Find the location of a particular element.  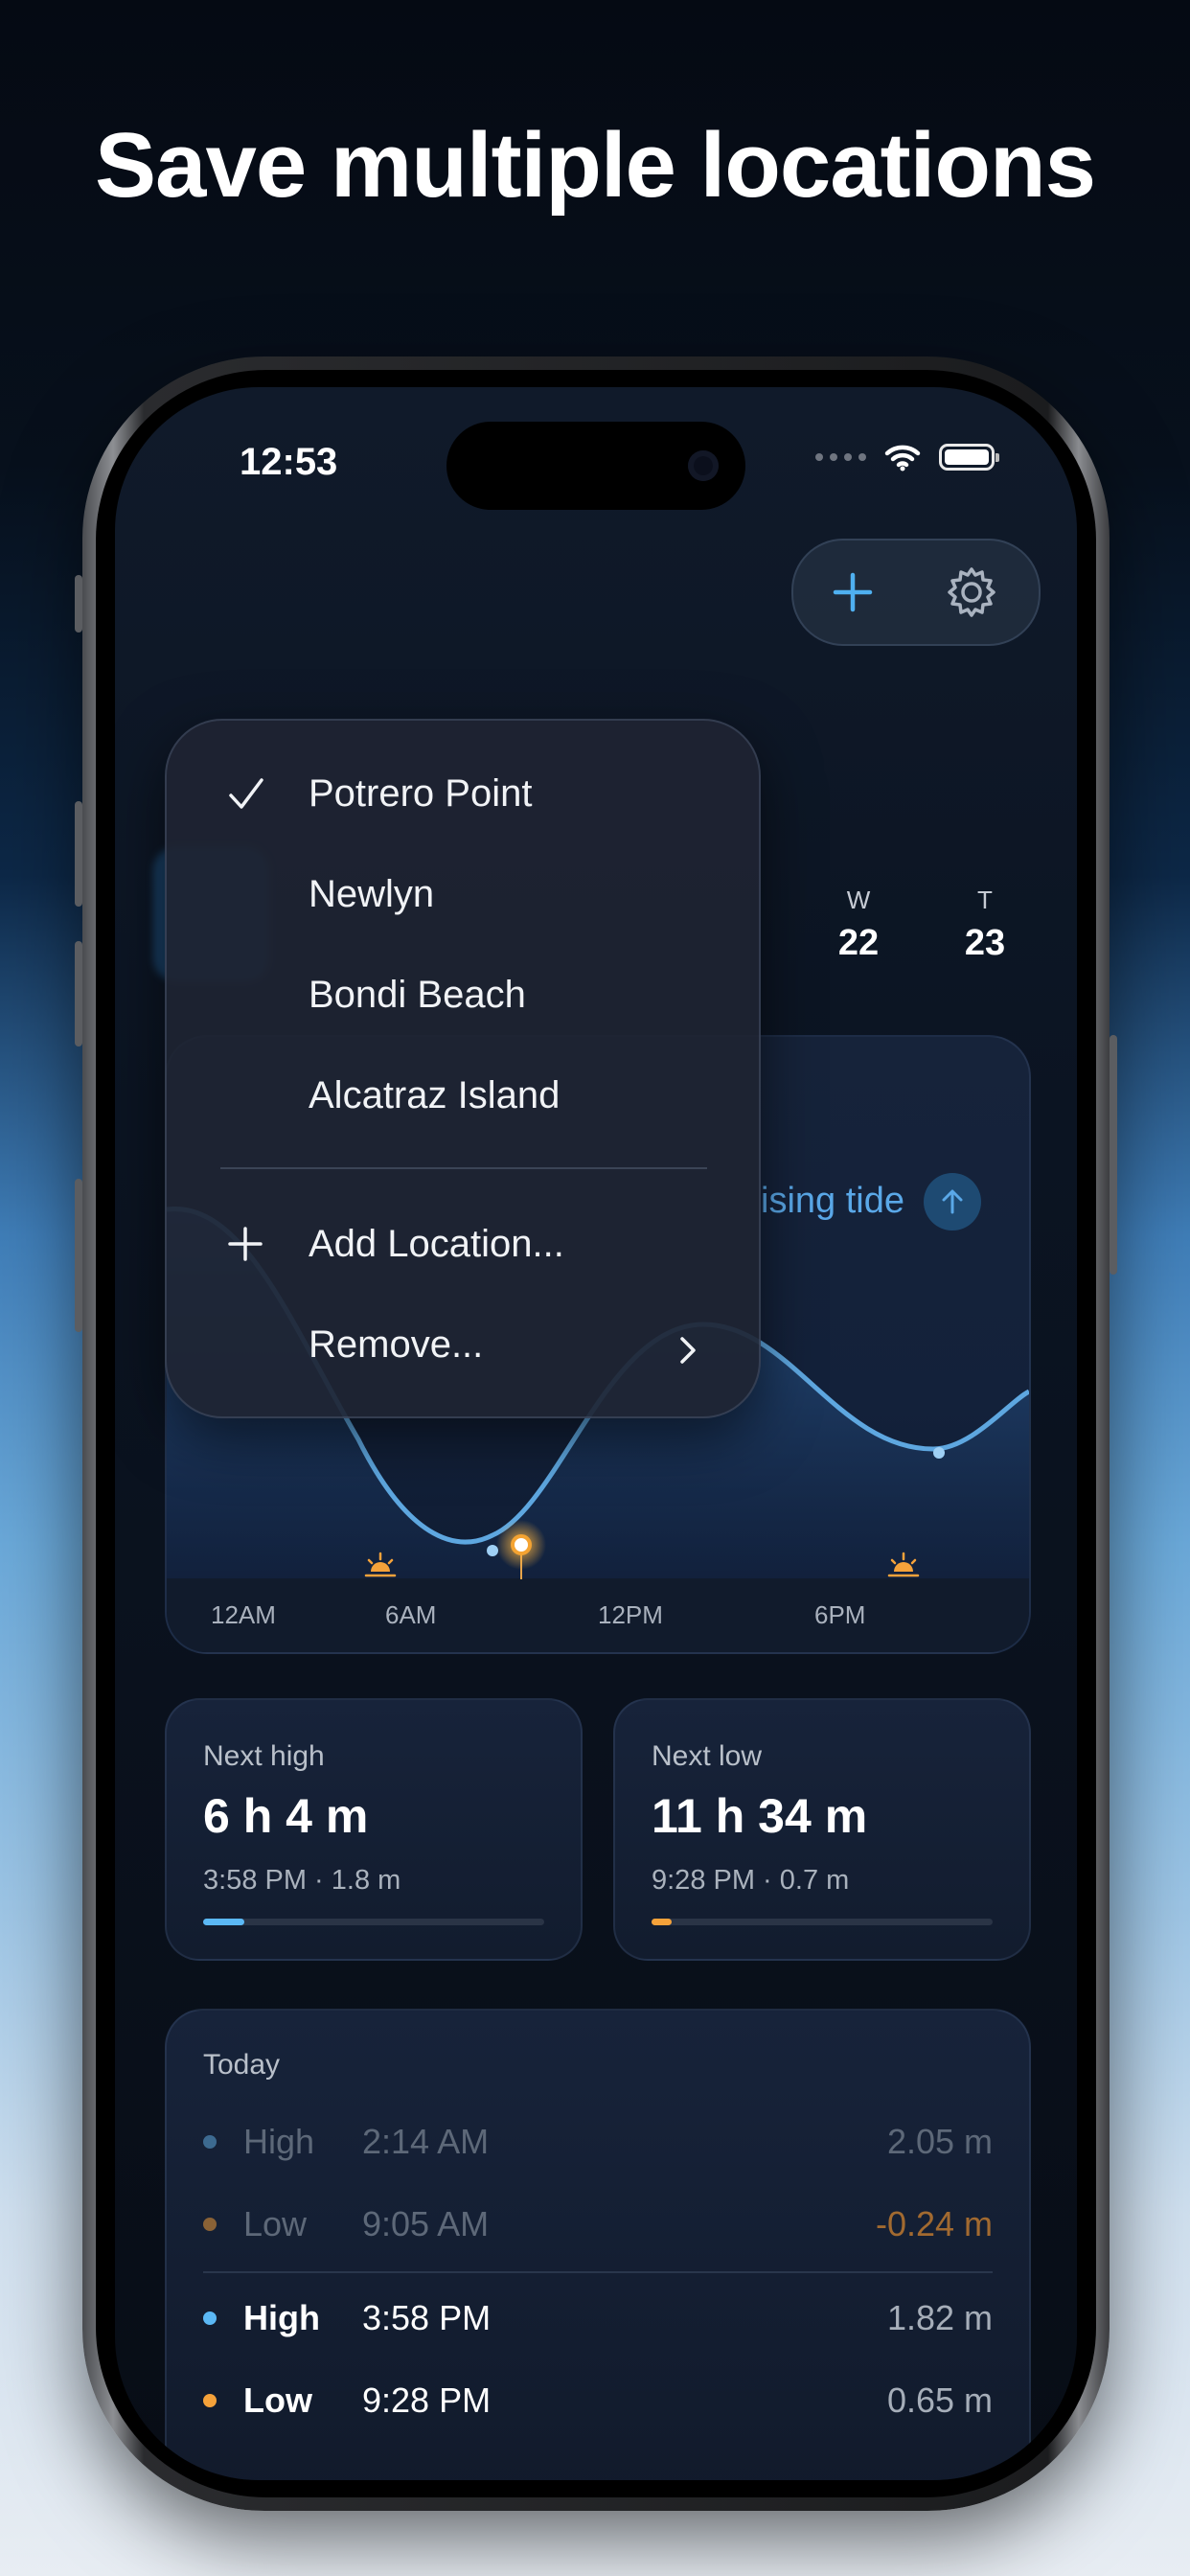

menu-item-location: Potrero Point is located at coordinates (421, 794).